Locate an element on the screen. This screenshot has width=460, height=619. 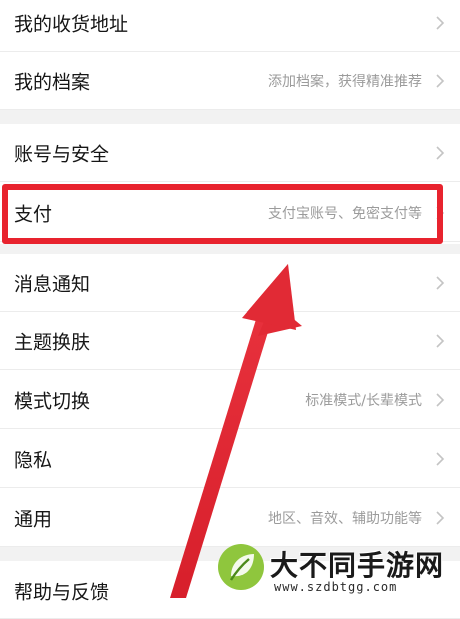
watermark-title: 大不同手游网 is located at coordinates (357, 565).